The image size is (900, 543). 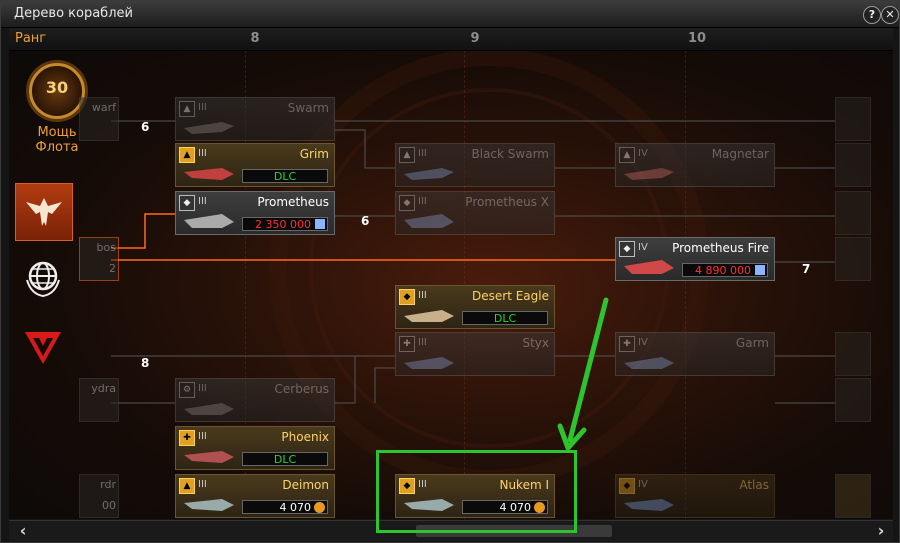 I want to click on offscreen-ship-name: ydra, so click(x=103, y=388).